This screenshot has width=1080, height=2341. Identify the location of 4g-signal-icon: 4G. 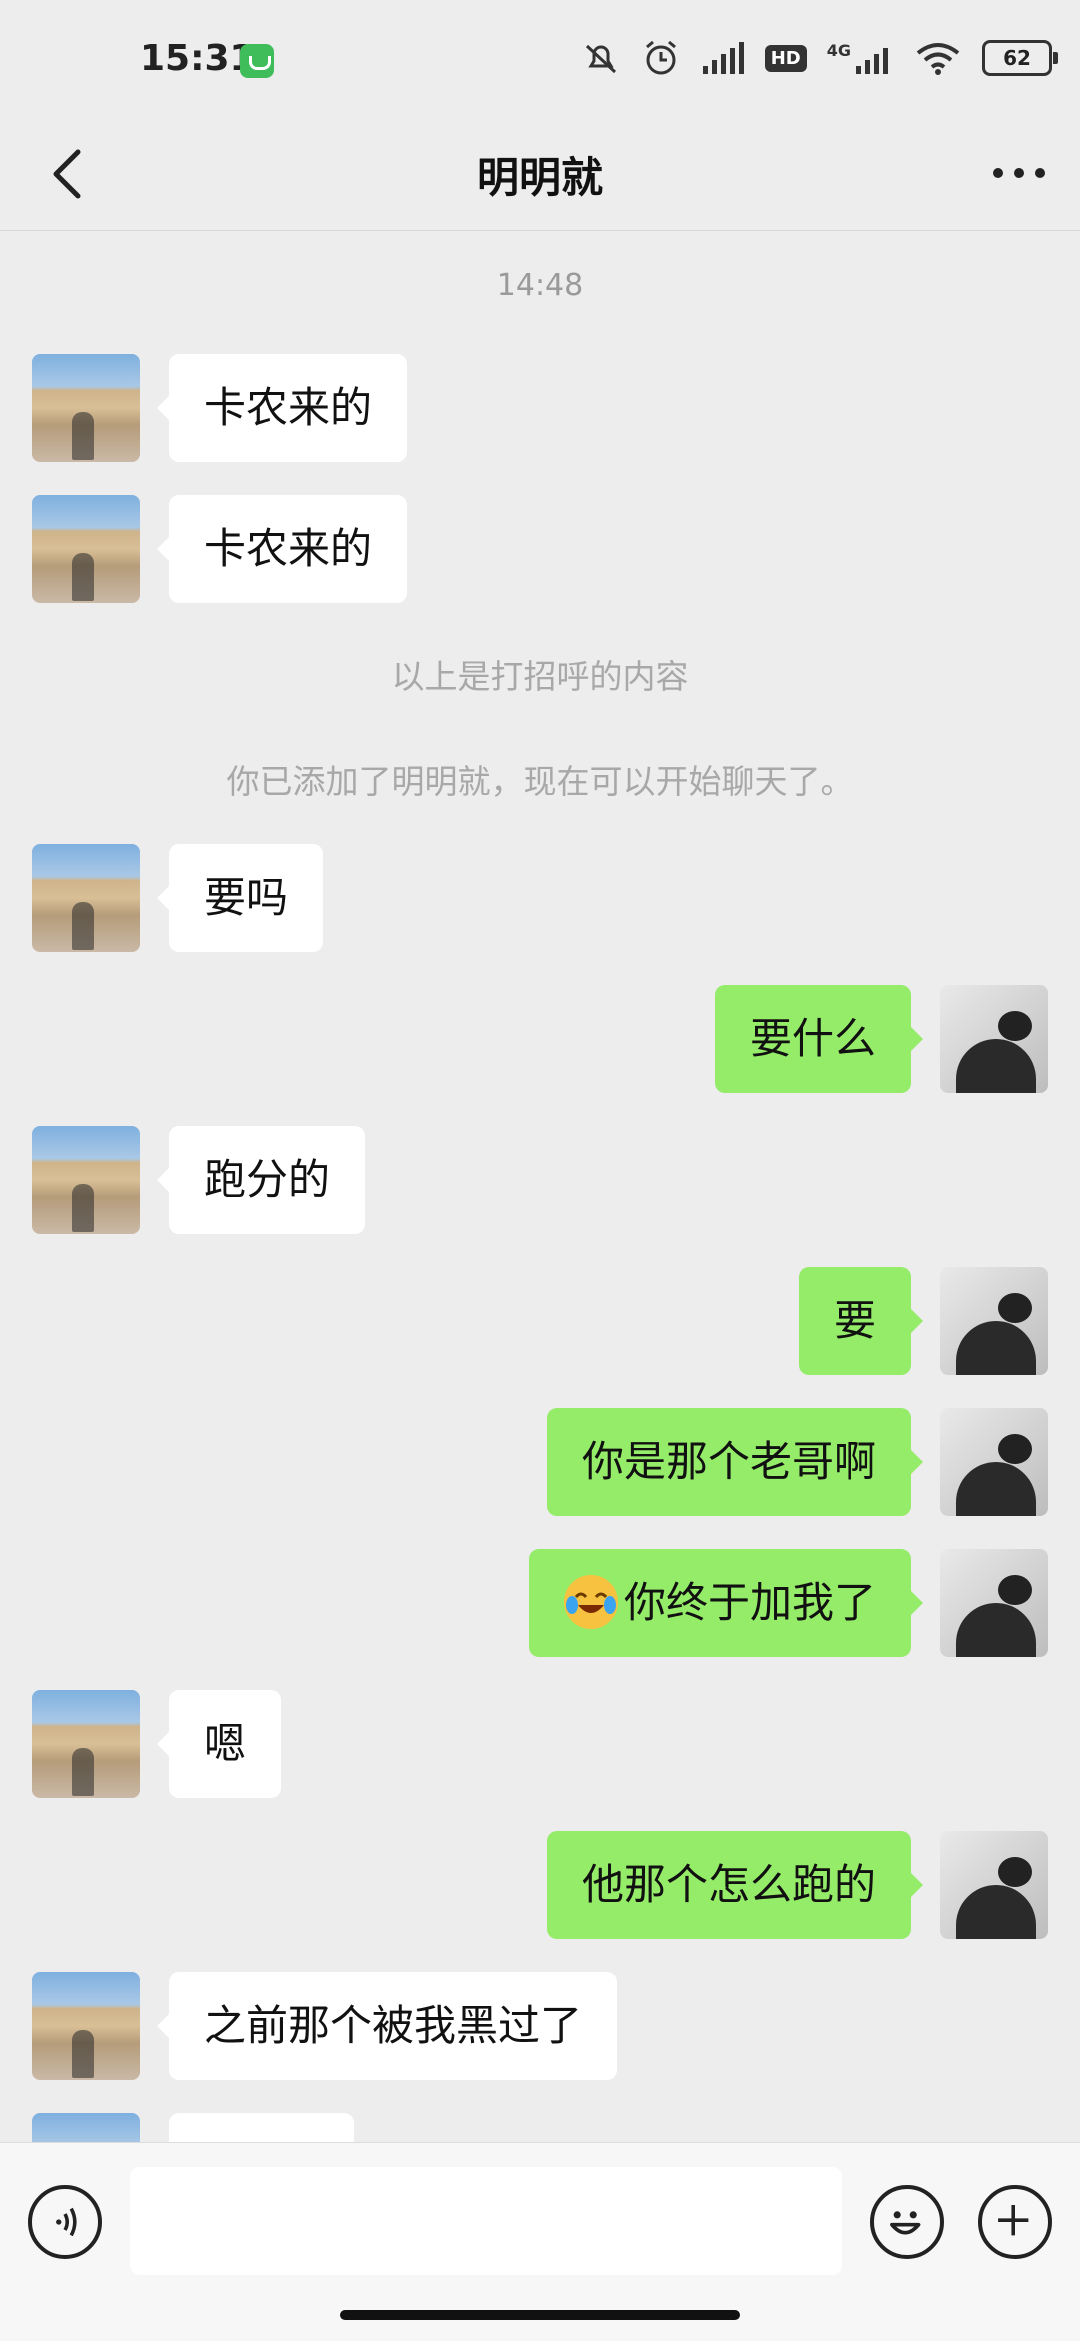
(860, 58).